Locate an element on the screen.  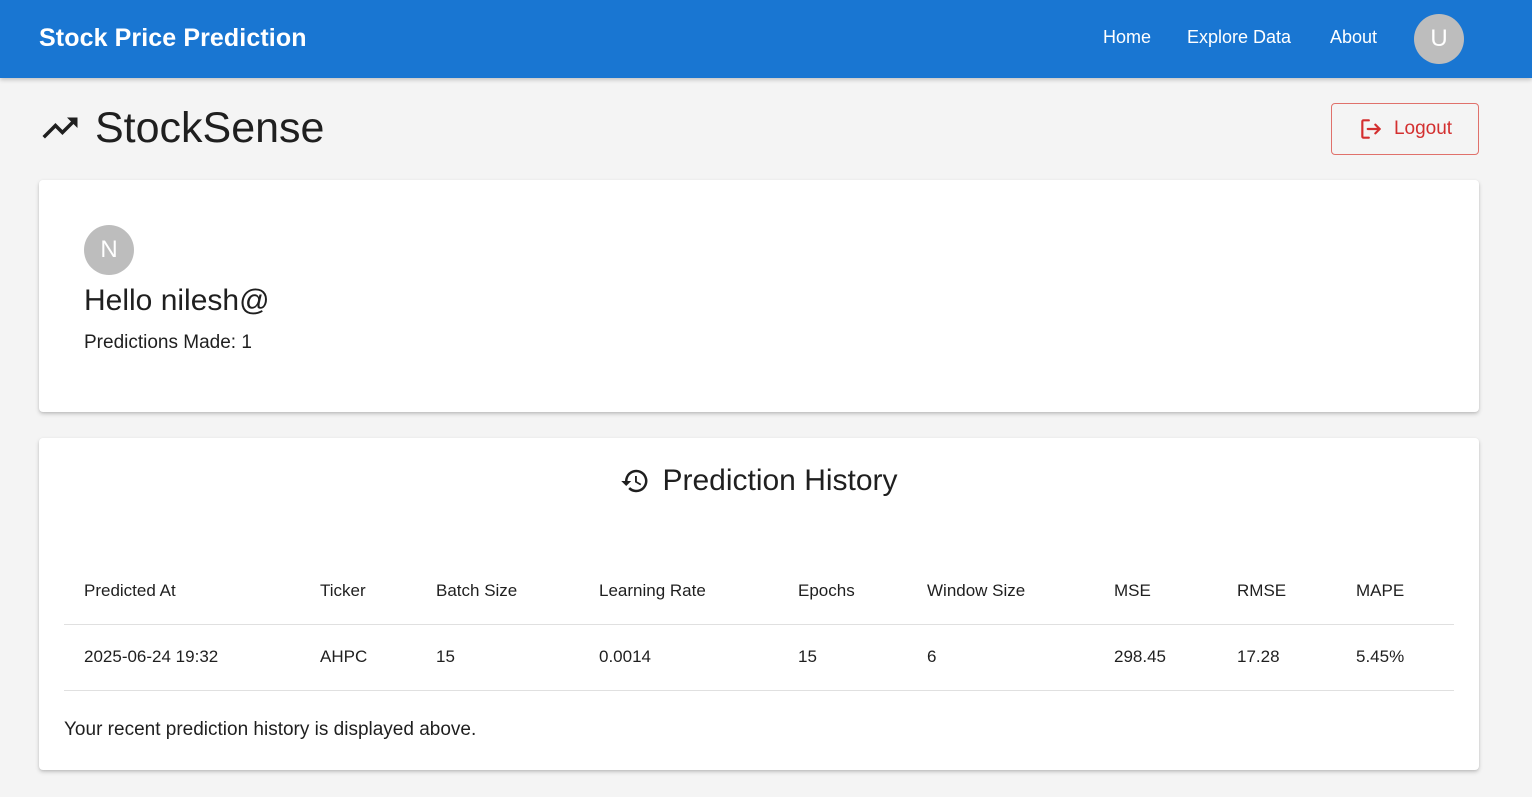
table-cell: 2025-06-24 19:32 is located at coordinates (182, 657).